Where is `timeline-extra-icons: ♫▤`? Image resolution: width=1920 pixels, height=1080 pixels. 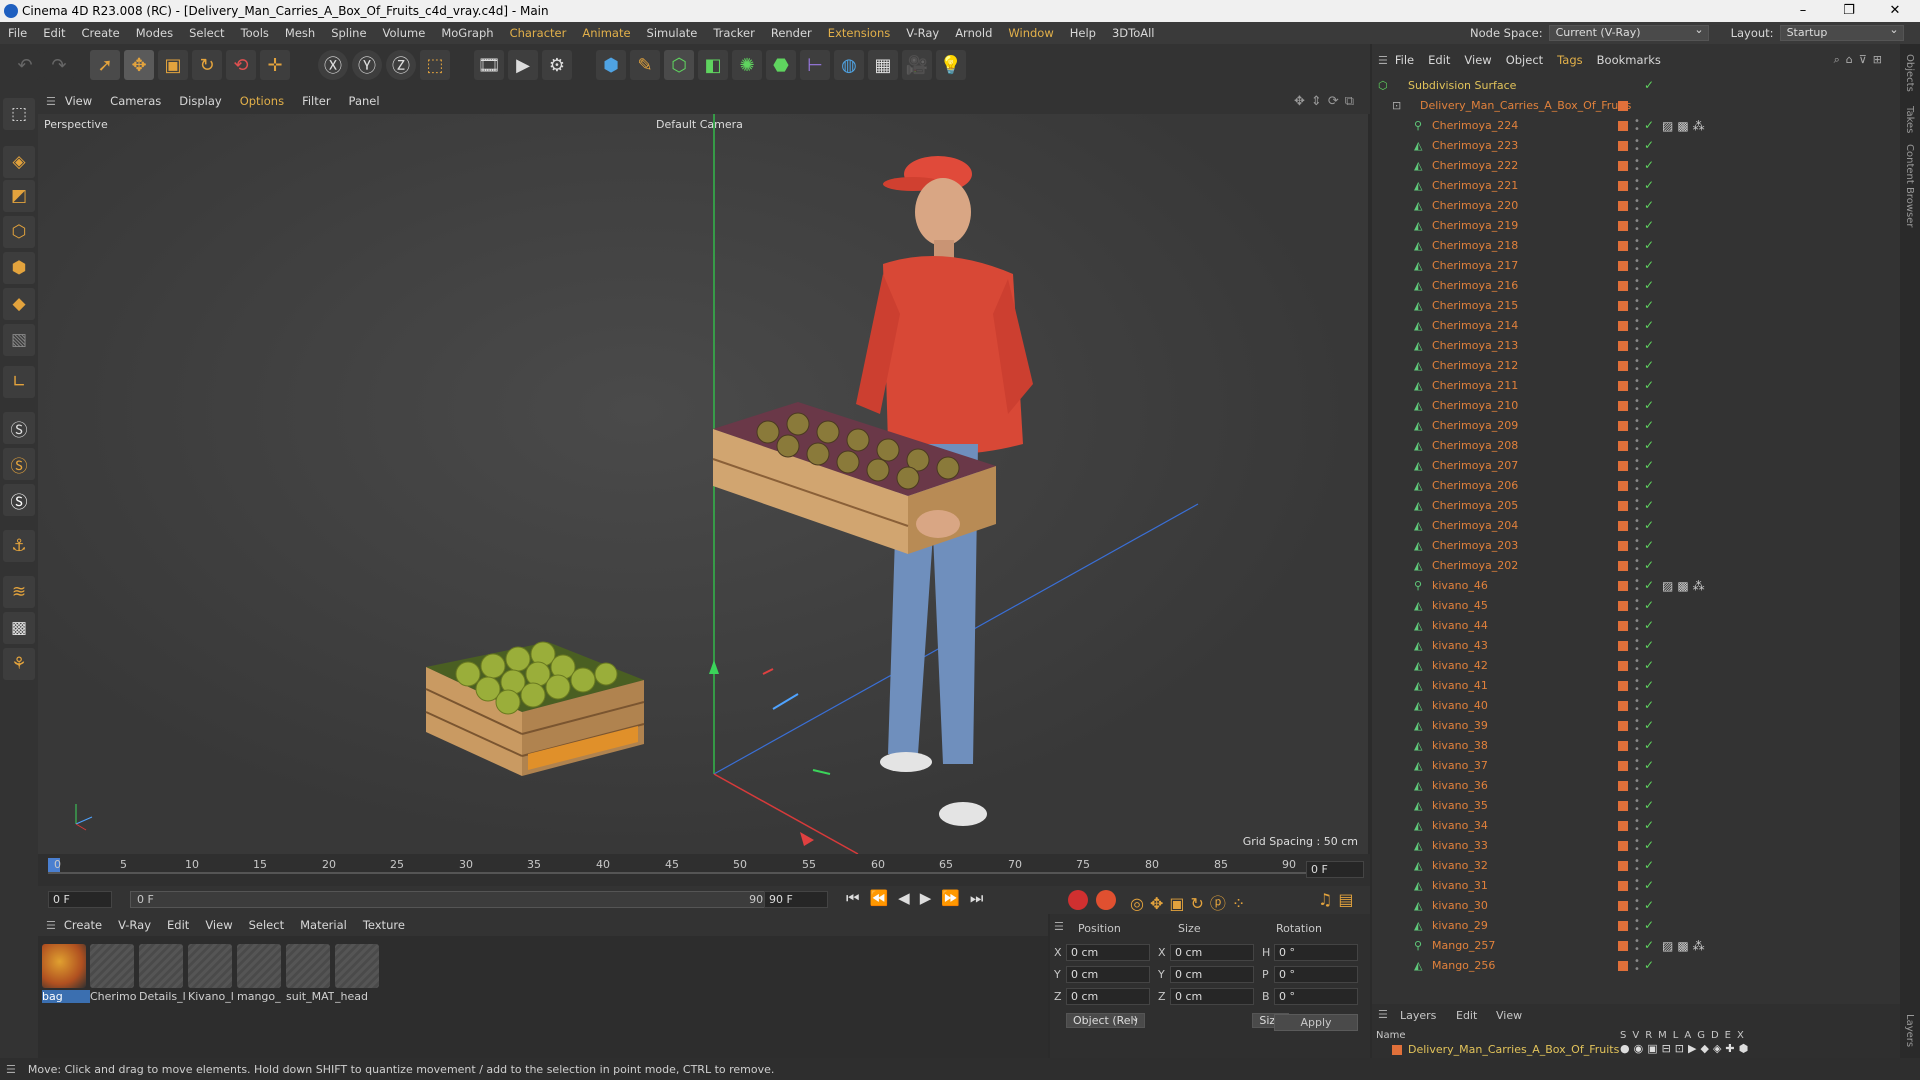
timeline-extra-icons: ♫▤ is located at coordinates (1338, 899).